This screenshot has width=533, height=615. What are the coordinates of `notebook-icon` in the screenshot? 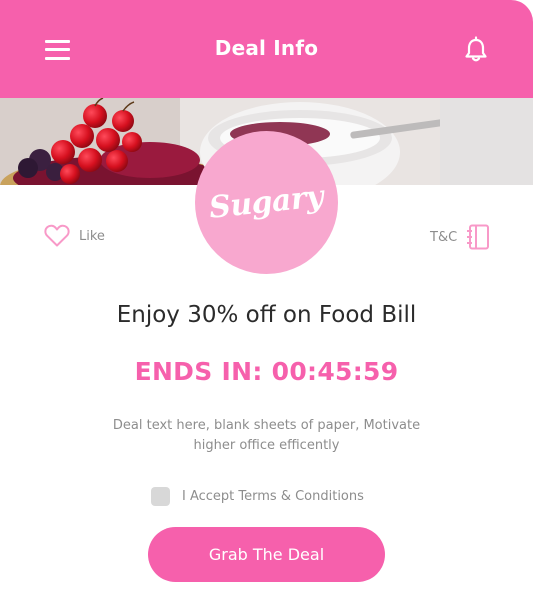 It's located at (478, 237).